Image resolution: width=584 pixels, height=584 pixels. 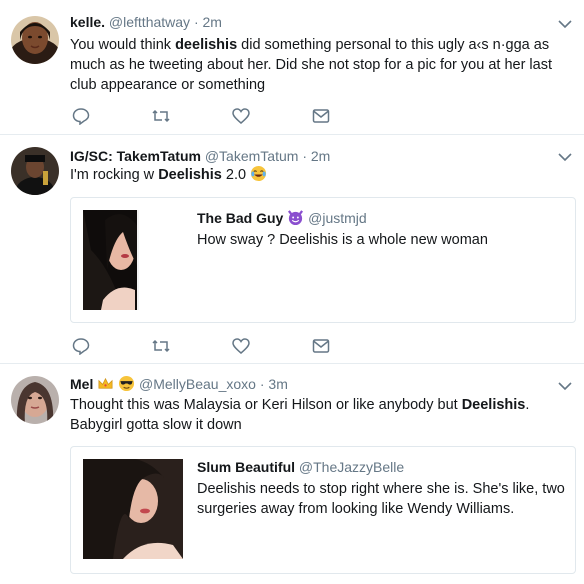 What do you see at coordinates (206, 45) in the screenshot?
I see `highlight-keyword: deelishis` at bounding box center [206, 45].